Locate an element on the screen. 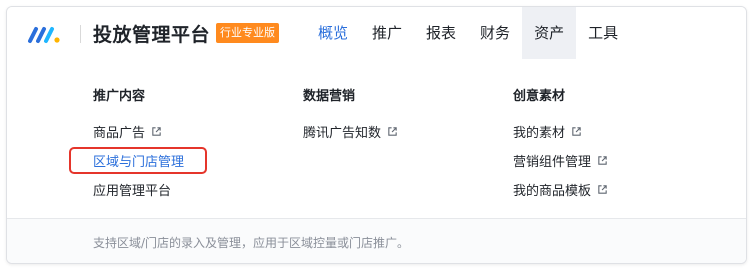 The width and height of the screenshot is (753, 270). nav-reports: 报表 is located at coordinates (441, 33).